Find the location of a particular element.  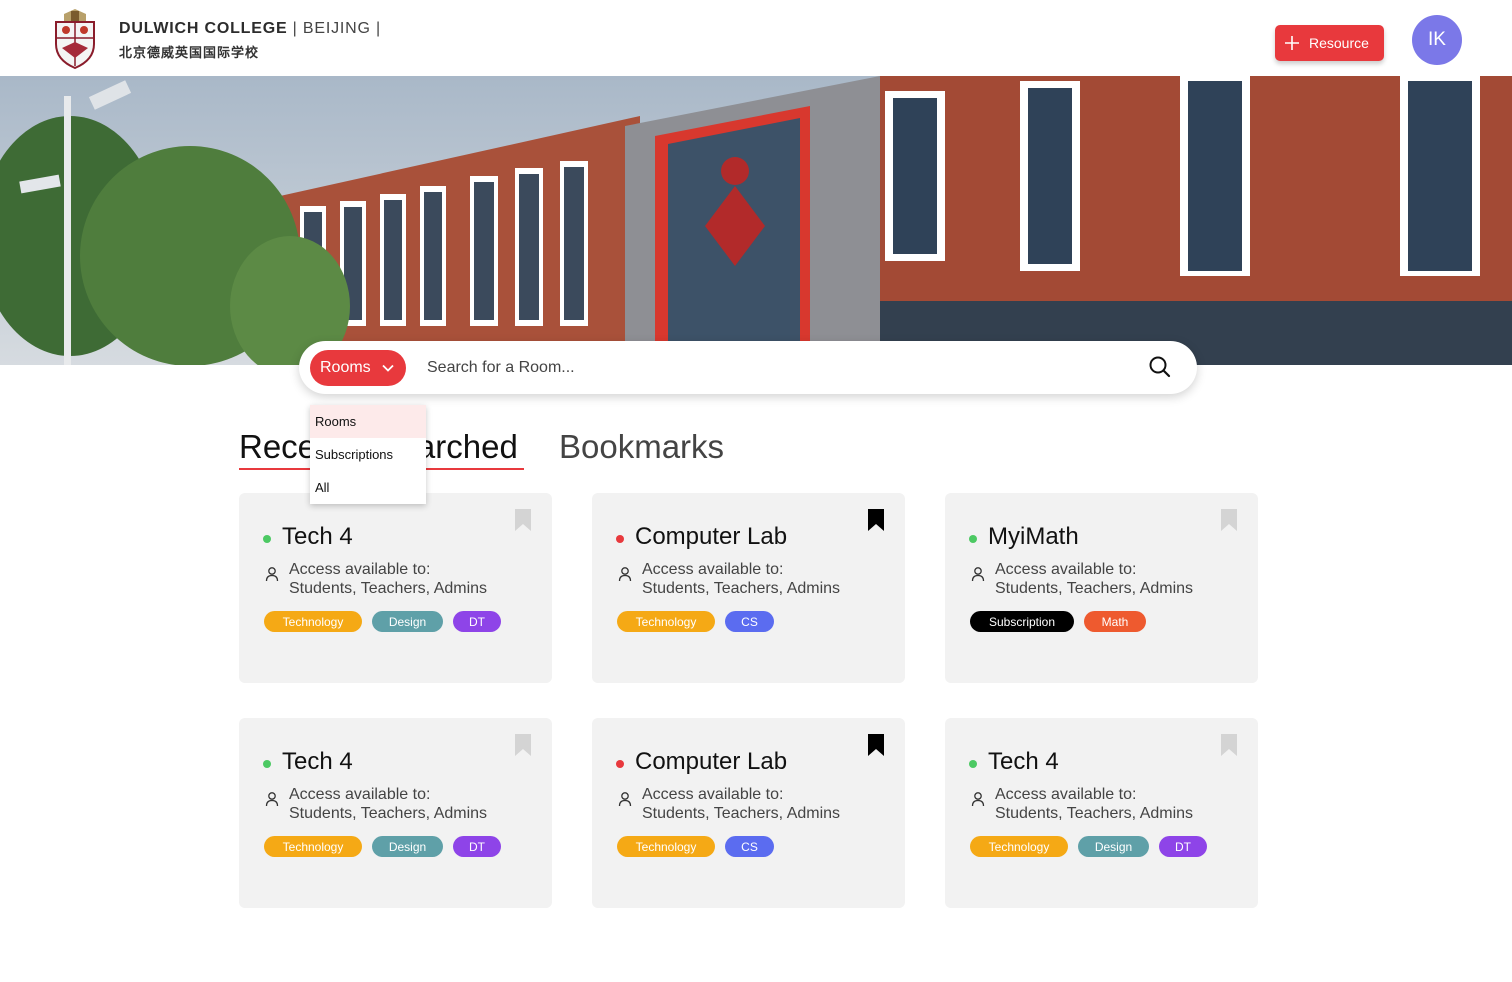

college-crest-logo is located at coordinates (75, 39).